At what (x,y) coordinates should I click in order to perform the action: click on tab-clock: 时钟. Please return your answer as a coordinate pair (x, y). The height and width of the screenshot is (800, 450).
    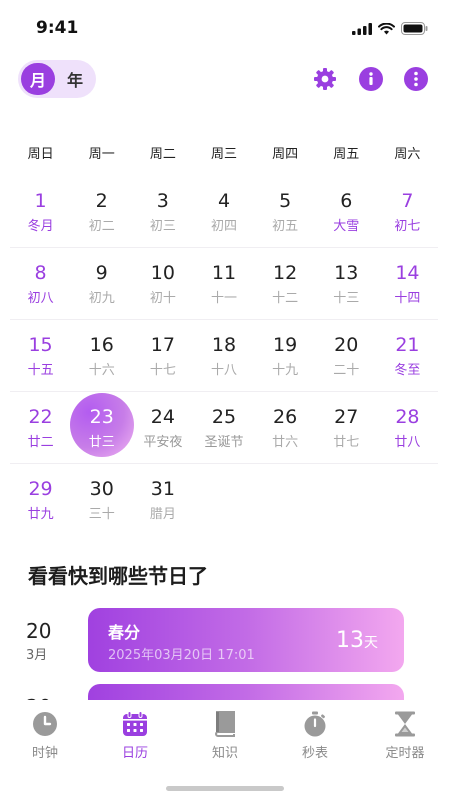
    Looking at the image, I should click on (45, 733).